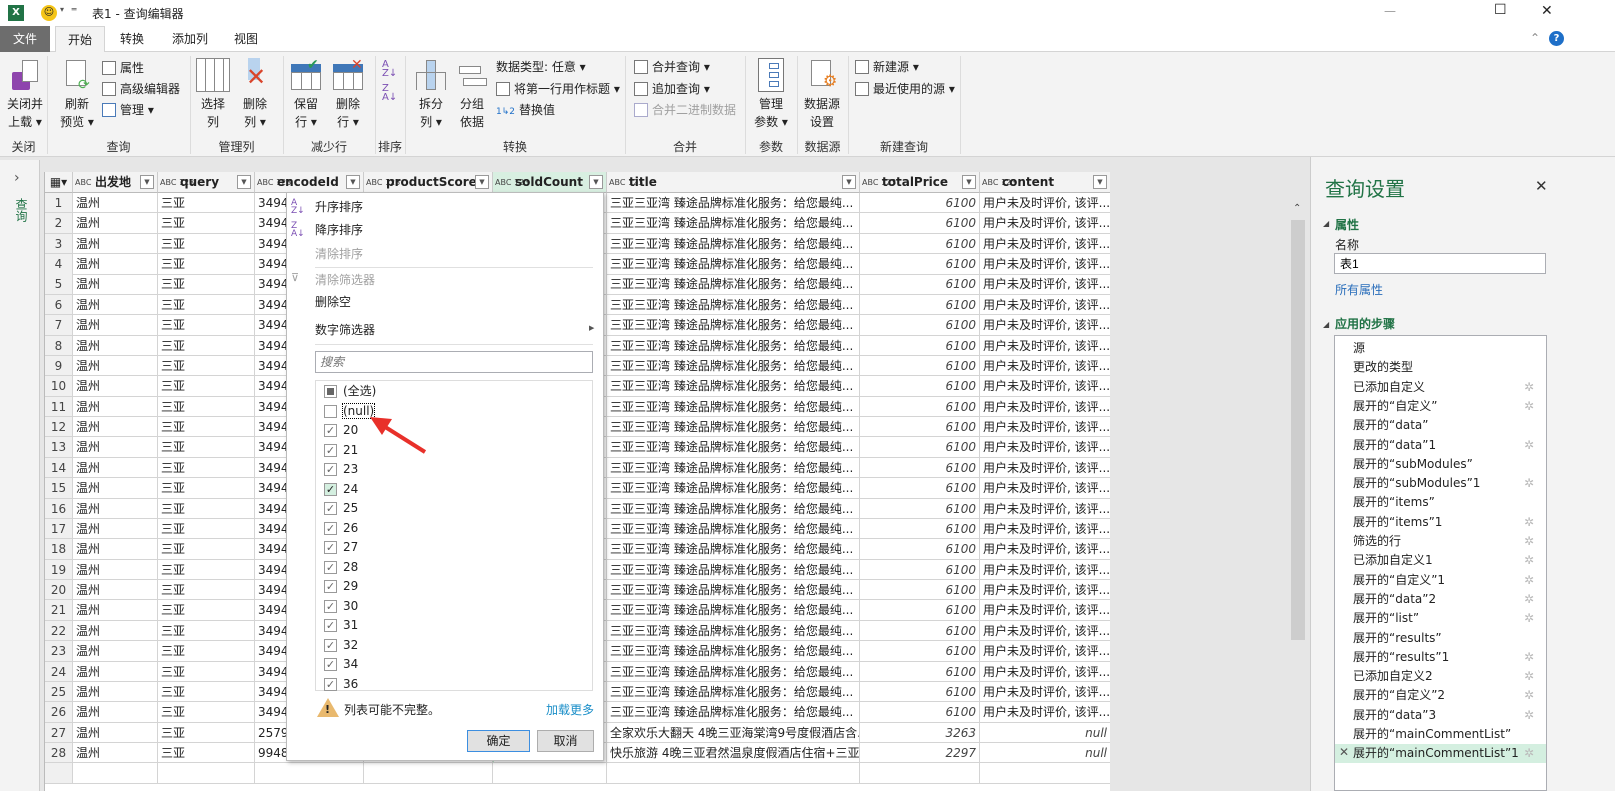  I want to click on applied-step: 展开的“data”1 ✲, so click(1440, 445).